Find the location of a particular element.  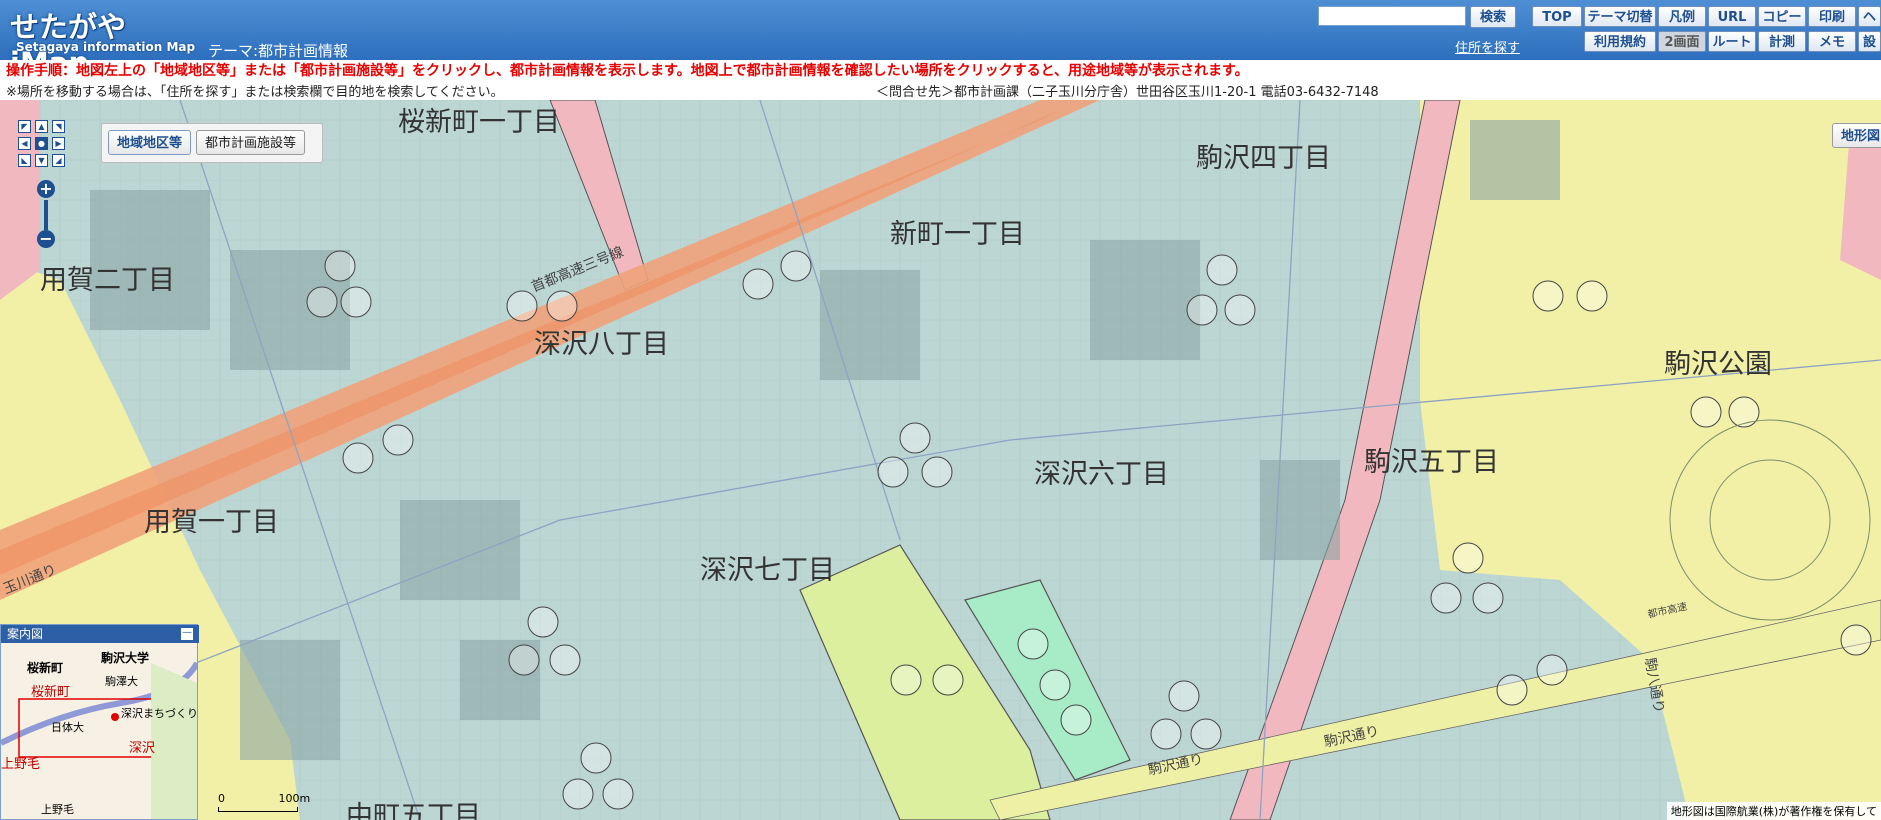

memo-button: メモ is located at coordinates (1832, 41).